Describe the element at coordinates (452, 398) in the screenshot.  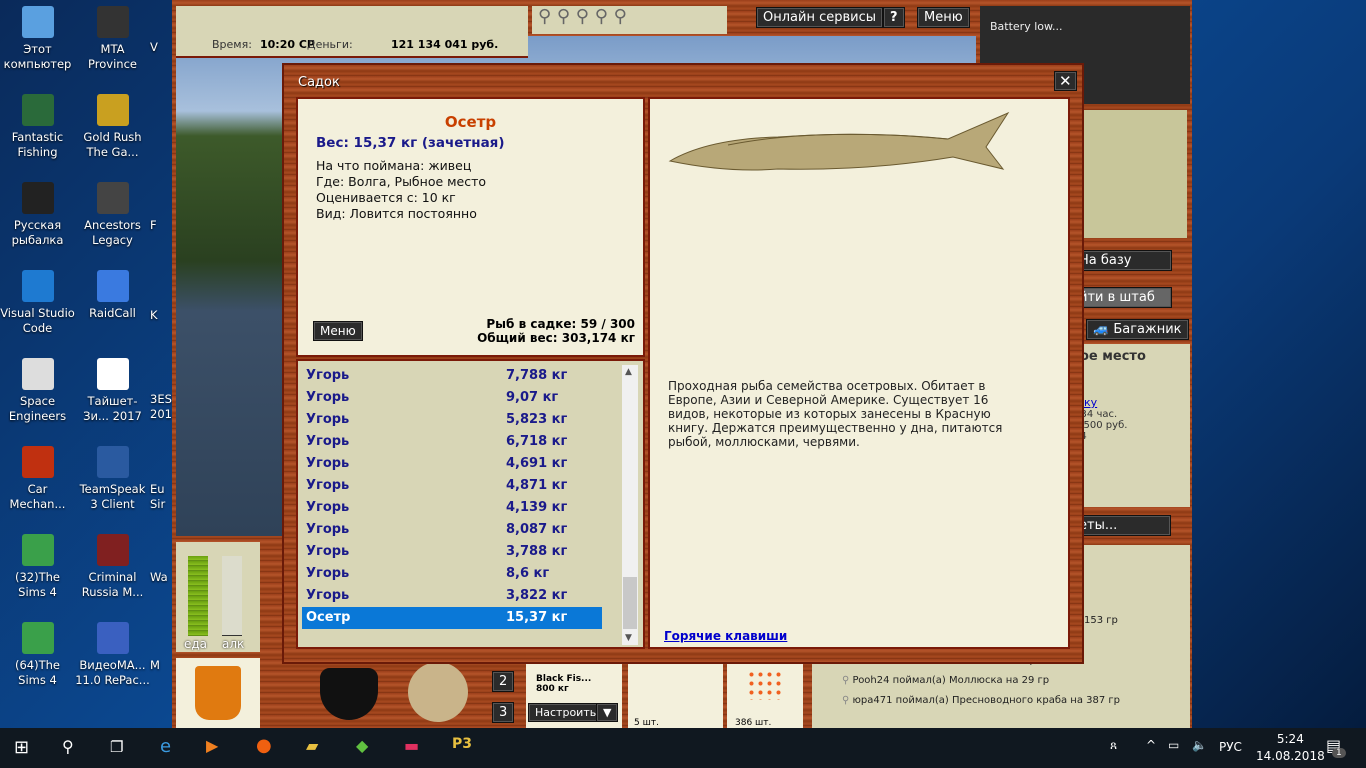
I see `fish-list-row: Угорь 9,07 кг` at that location.